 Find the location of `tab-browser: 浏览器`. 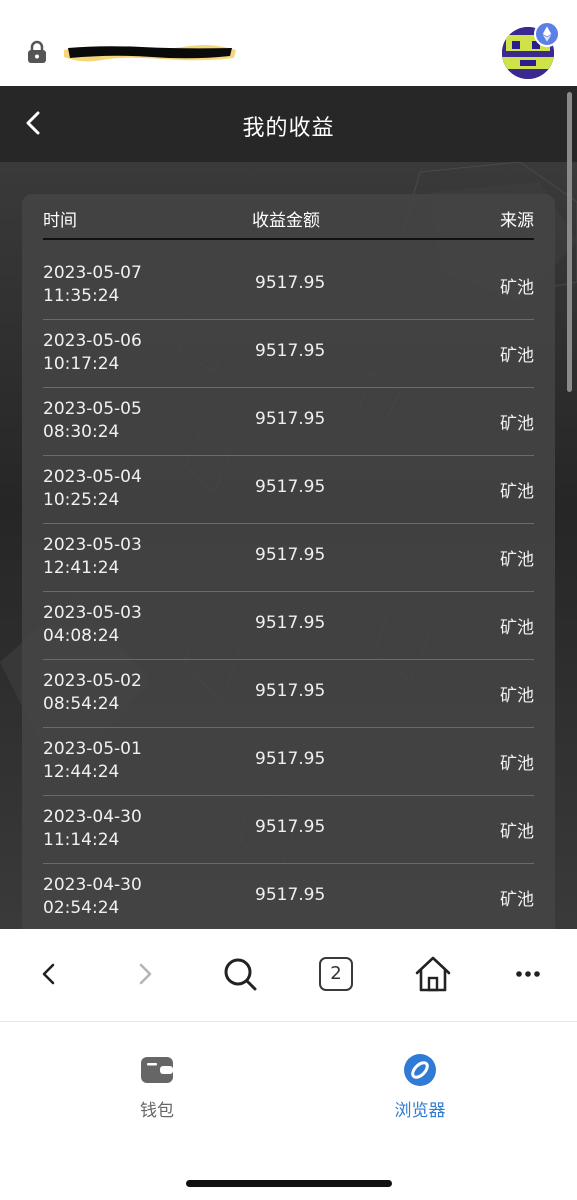

tab-browser: 浏览器 is located at coordinates (420, 1089).